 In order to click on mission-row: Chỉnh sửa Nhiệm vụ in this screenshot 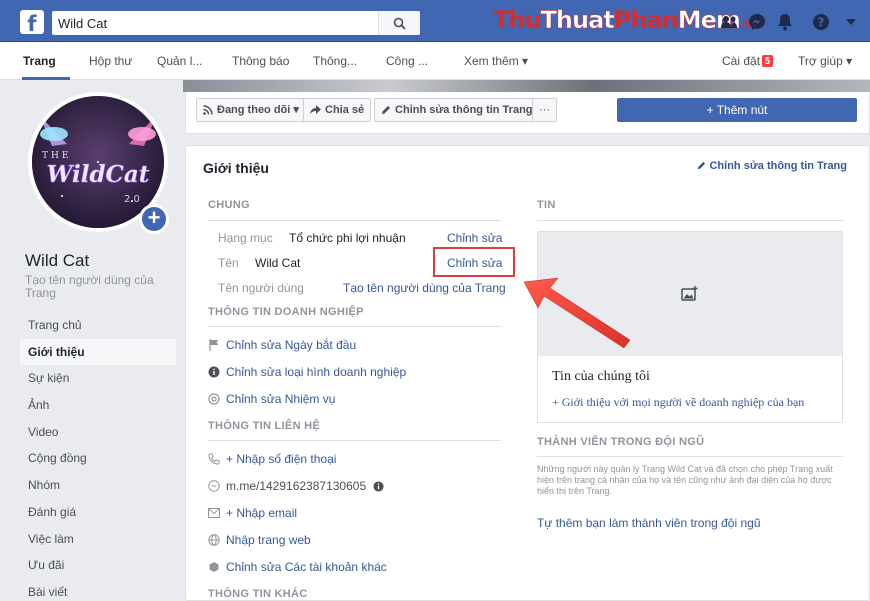, I will do `click(271, 399)`.